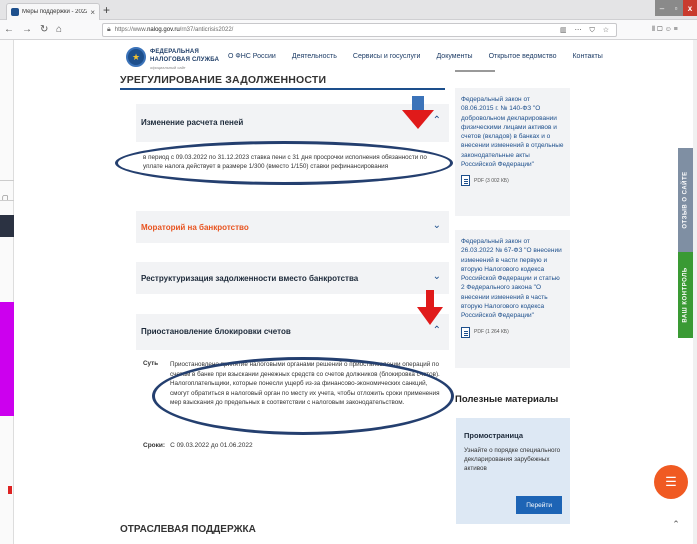 Image resolution: width=697 pixels, height=544 pixels. I want to click on useful-materials-title: Полезные материалы, so click(507, 399).